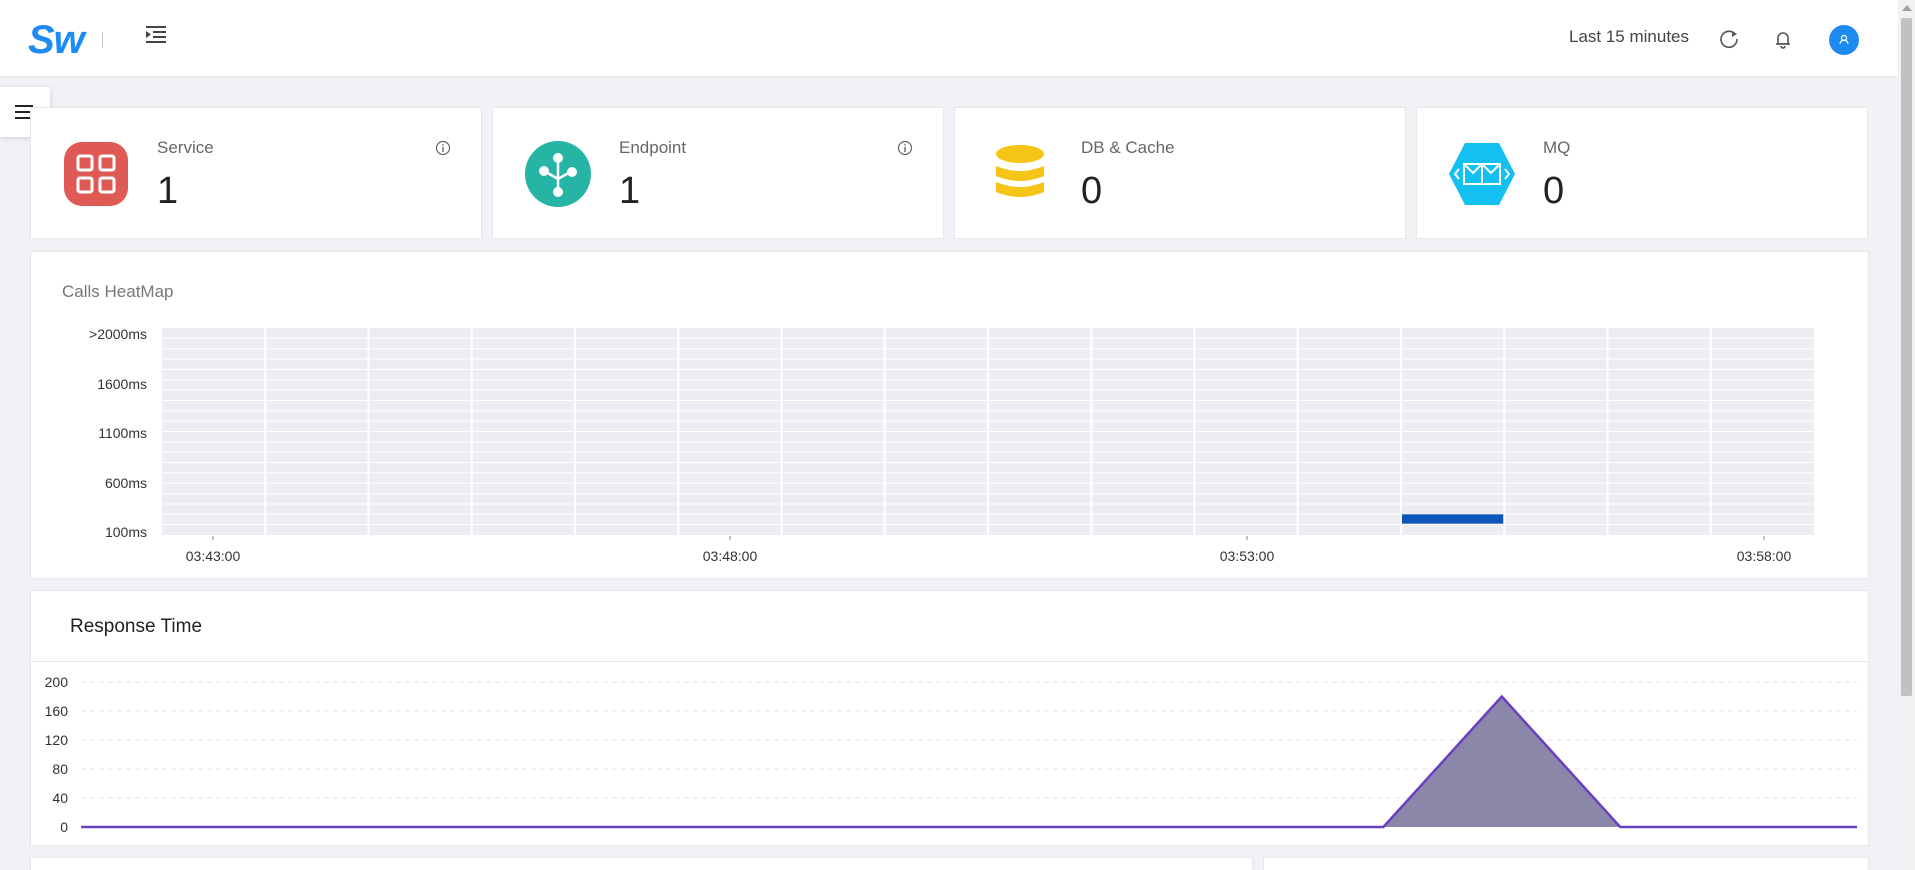 Image resolution: width=1915 pixels, height=870 pixels. Describe the element at coordinates (126, 532) in the screenshot. I see `heatmap-y-label: 100ms` at that location.